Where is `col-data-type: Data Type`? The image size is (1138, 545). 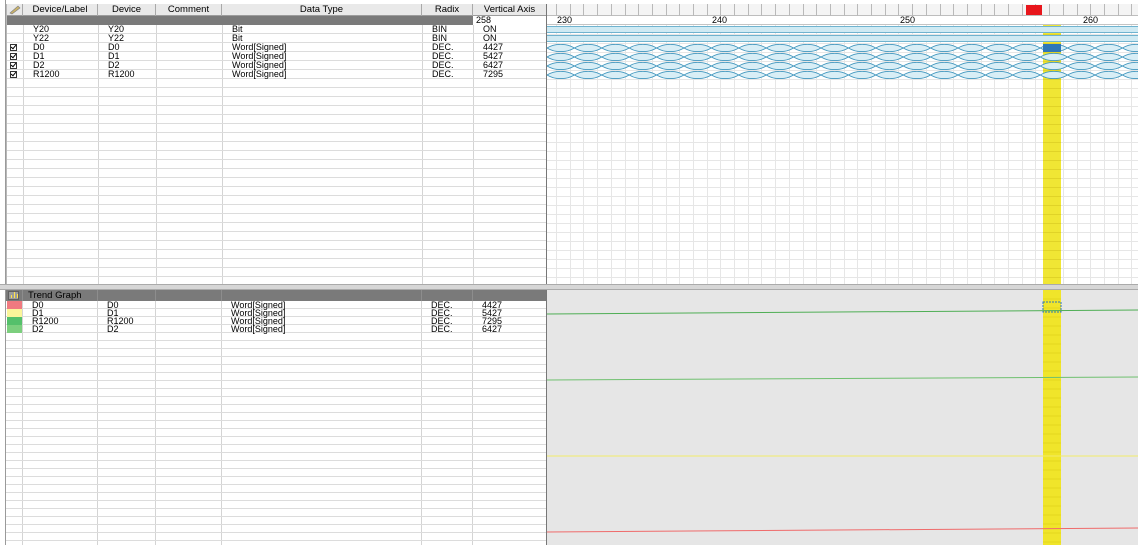 col-data-type: Data Type is located at coordinates (322, 10).